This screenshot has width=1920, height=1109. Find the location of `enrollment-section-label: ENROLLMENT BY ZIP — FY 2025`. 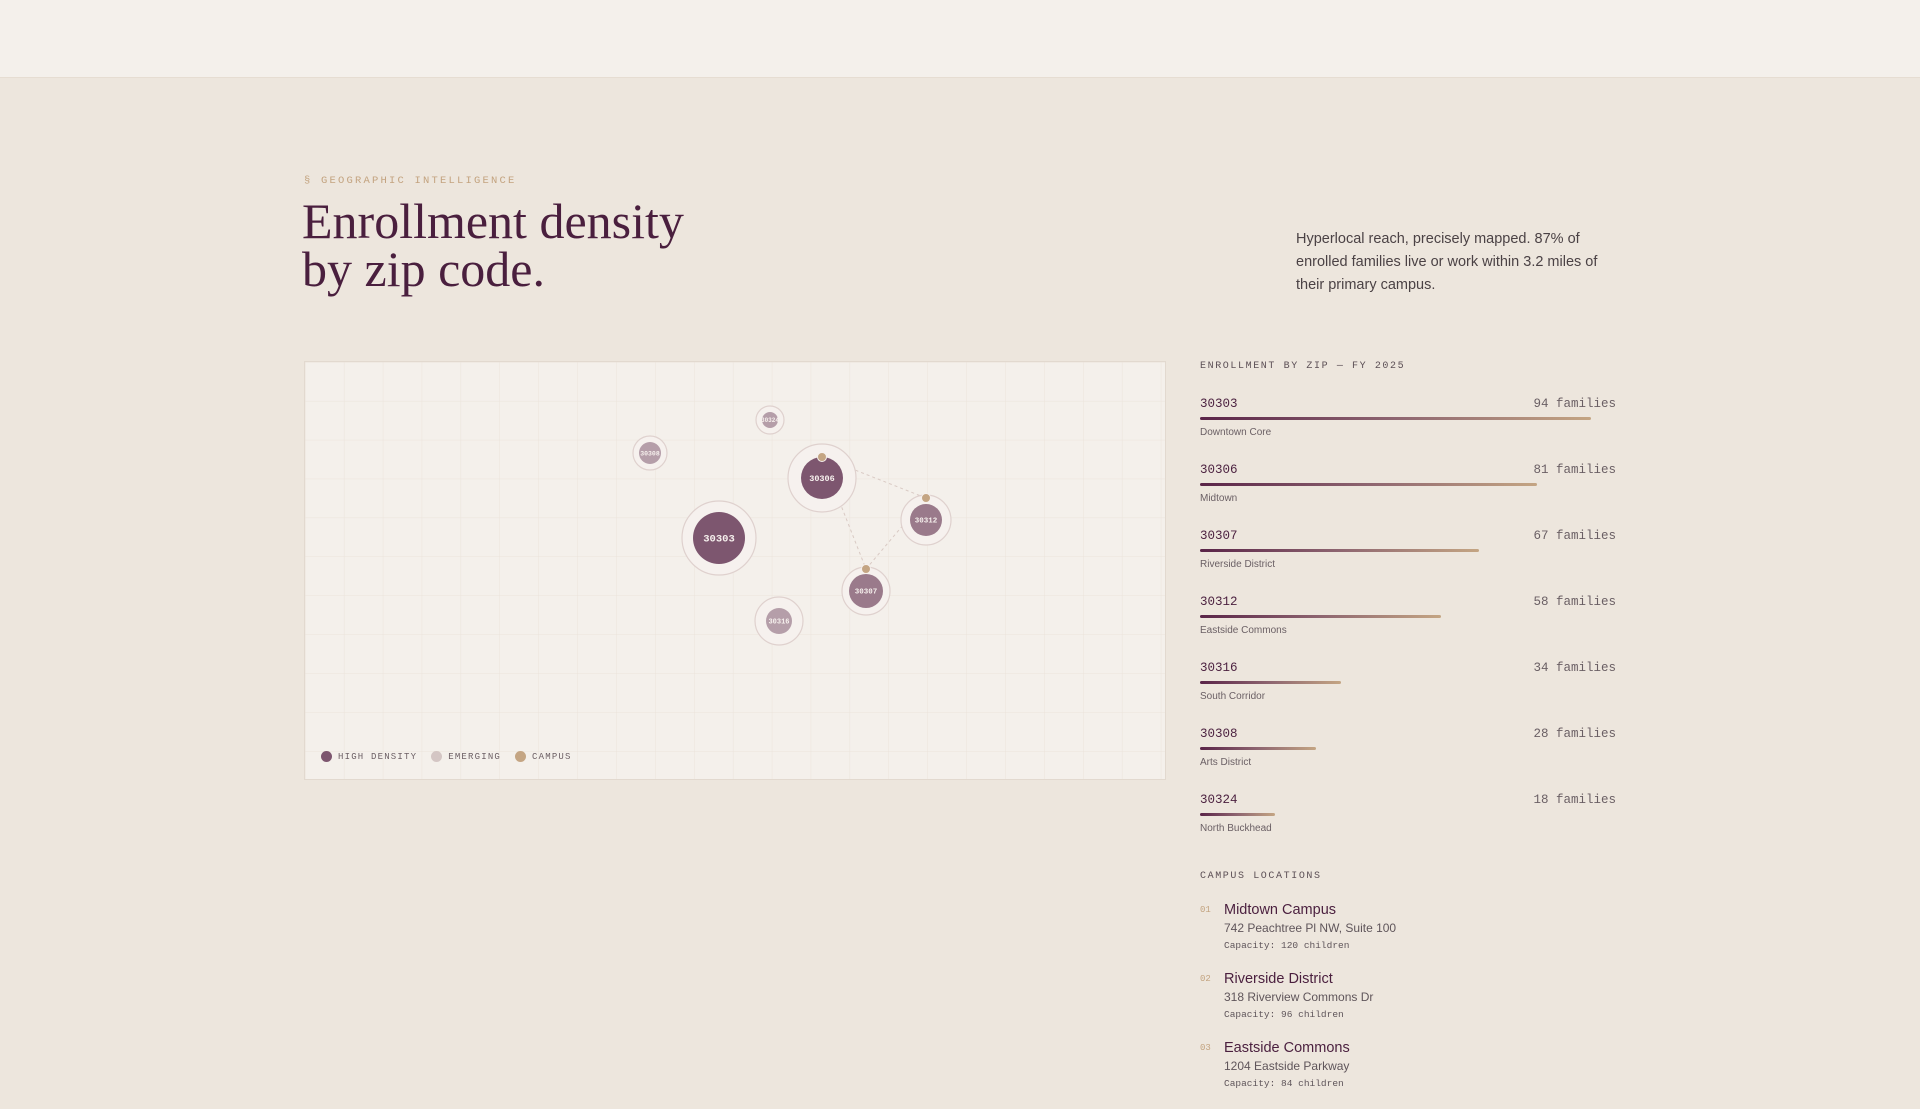

enrollment-section-label: ENROLLMENT BY ZIP — FY 2025 is located at coordinates (1303, 366).